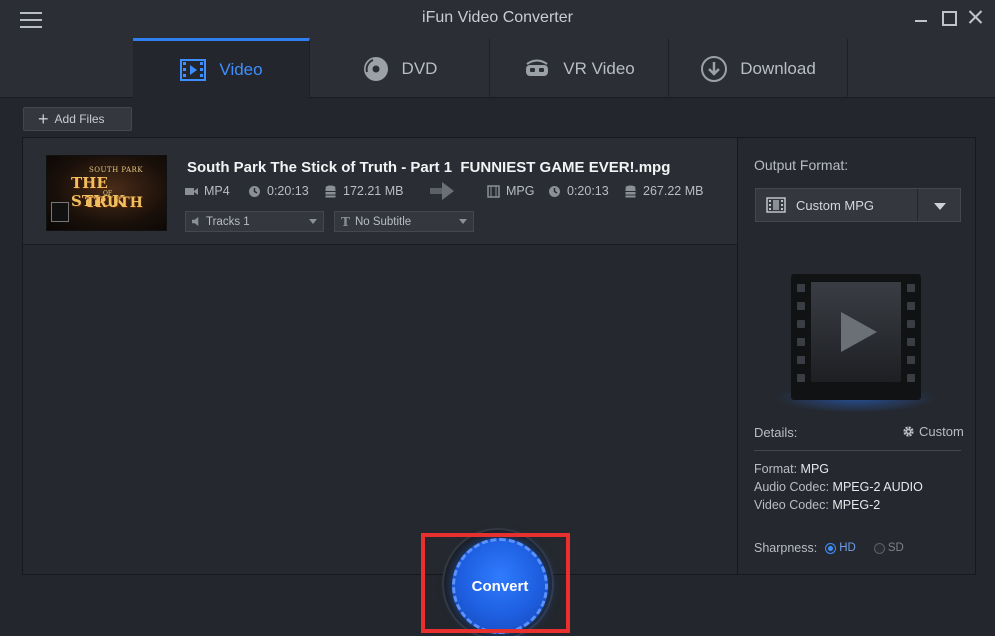  Describe the element at coordinates (877, 487) in the screenshot. I see `audio-codec-value: MPEG-2 AUDIO` at that location.